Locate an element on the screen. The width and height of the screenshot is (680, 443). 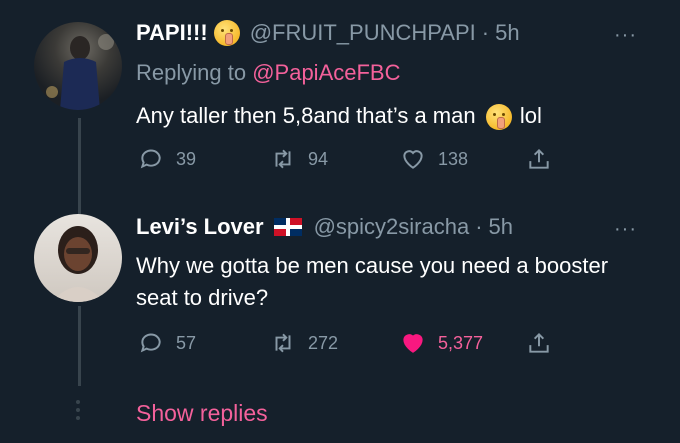
tweet-text-suffix: lol is located at coordinates (530, 115).